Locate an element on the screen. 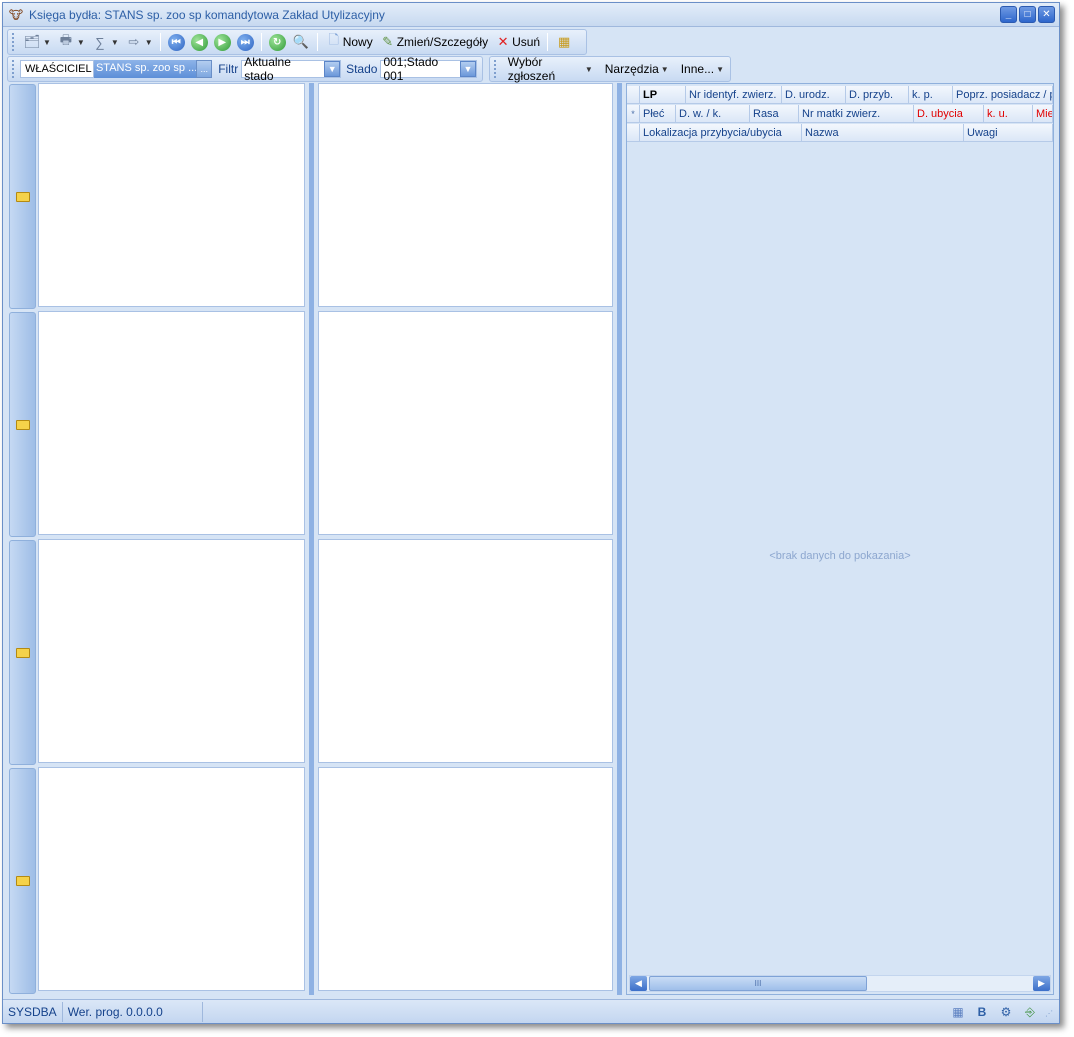 This screenshot has height=1037, width=1074. sigma-icon: ∑ is located at coordinates (100, 42).